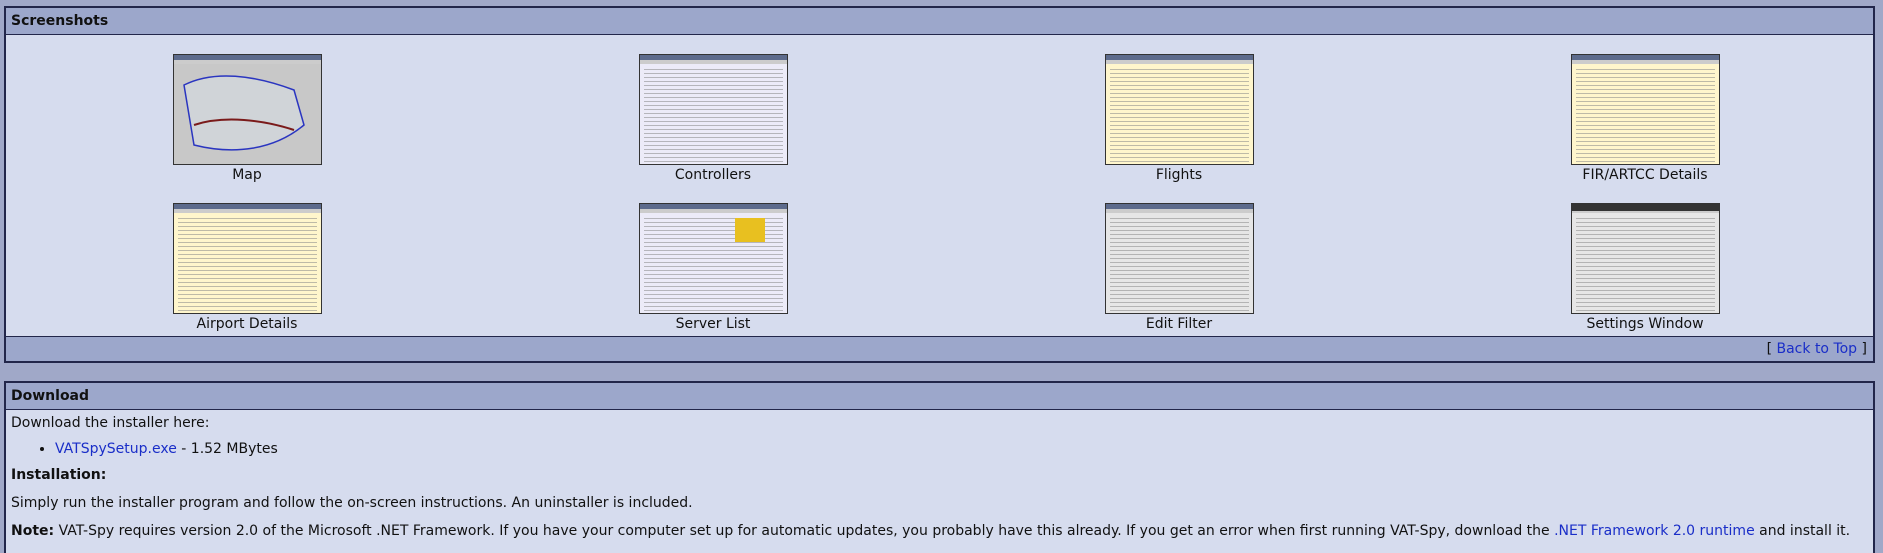 The height and width of the screenshot is (553, 1883). Describe the element at coordinates (110, 423) in the screenshot. I see `download-intro: Download the installer here:` at that location.